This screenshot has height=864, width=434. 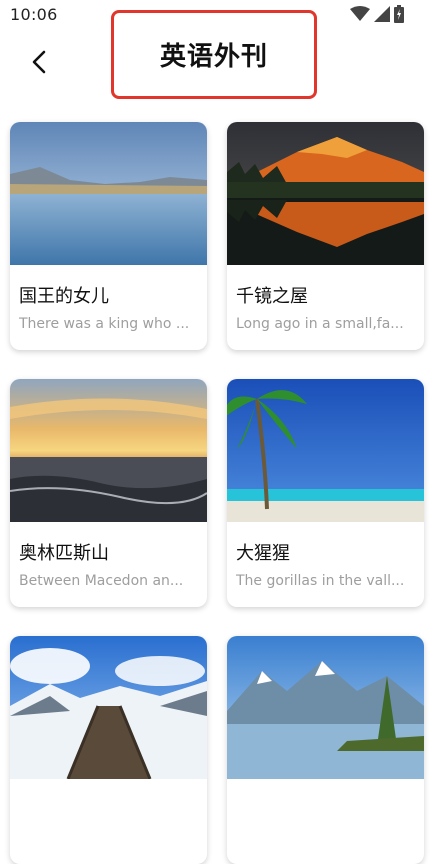 I want to click on header: 英语外刊, so click(x=217, y=60).